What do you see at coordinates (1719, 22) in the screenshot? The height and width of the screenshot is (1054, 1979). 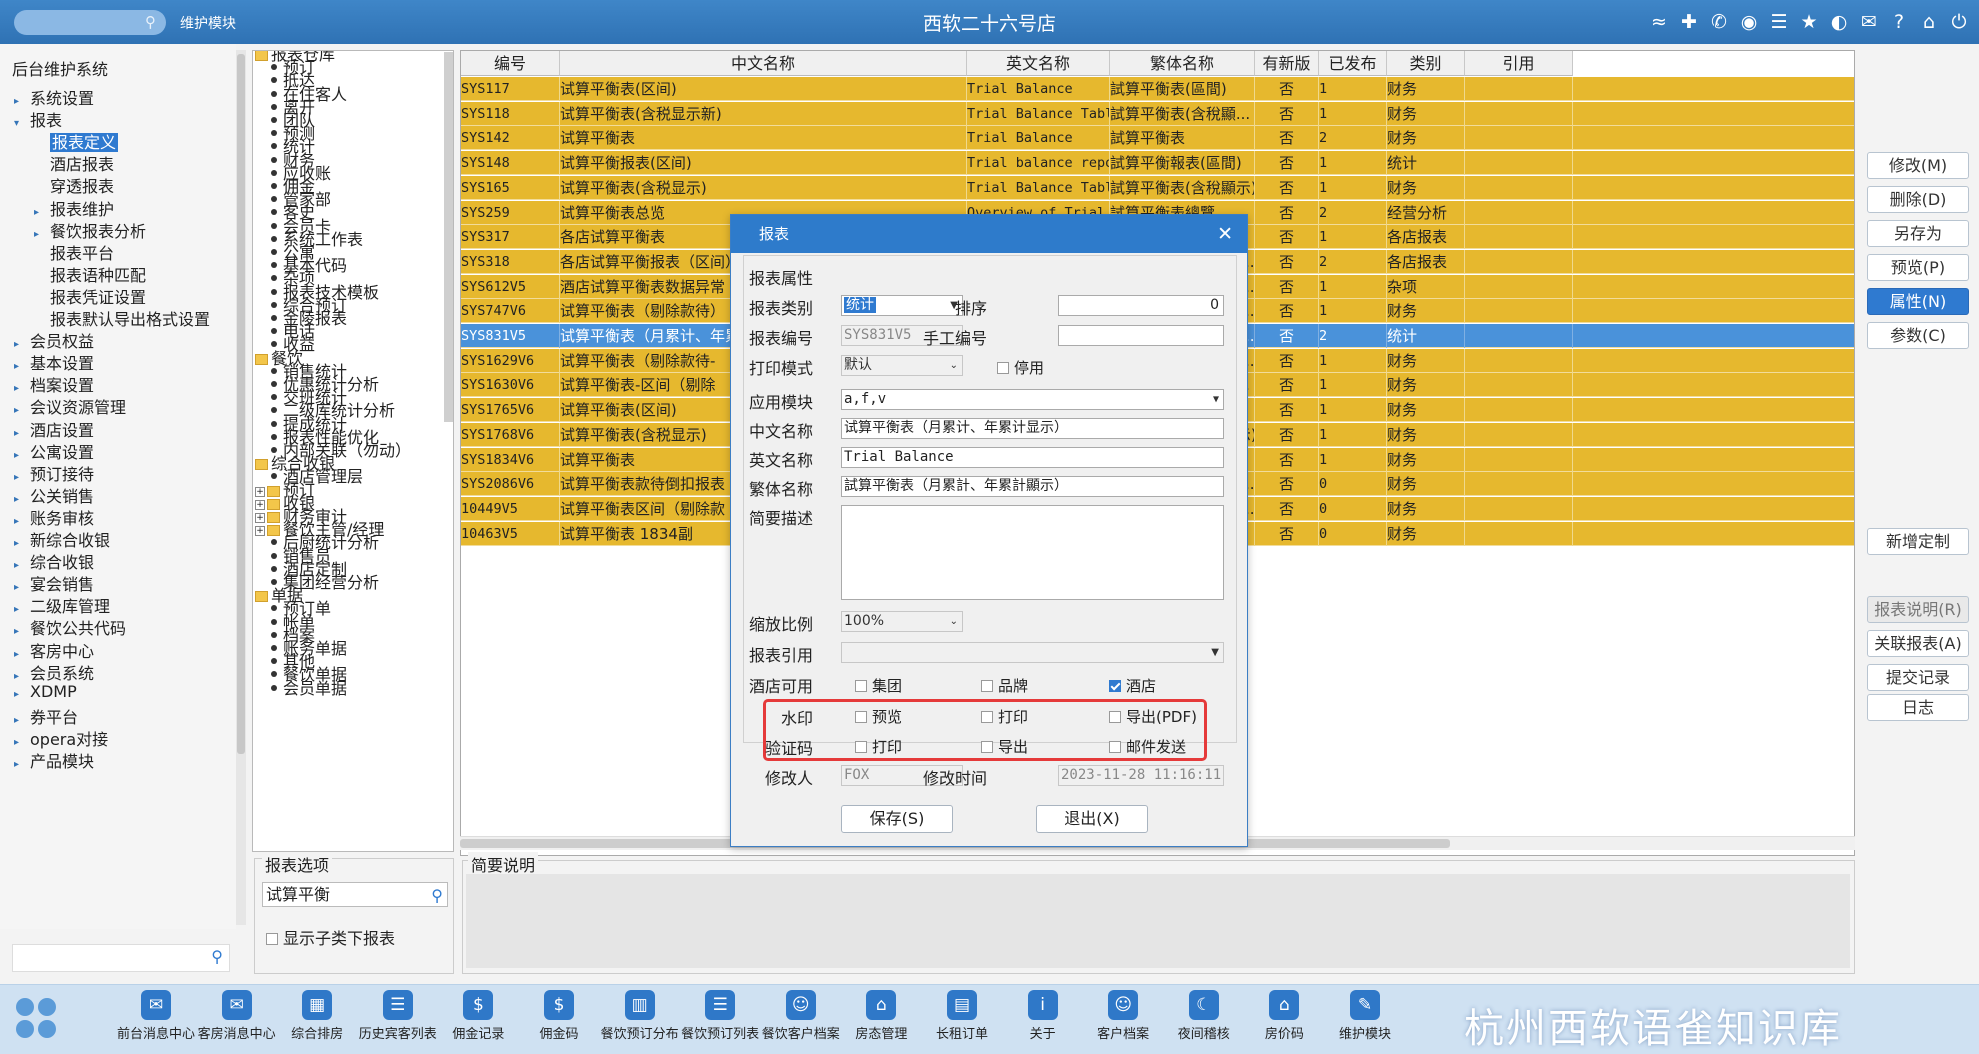 I see `phone-icon: ✆` at bounding box center [1719, 22].